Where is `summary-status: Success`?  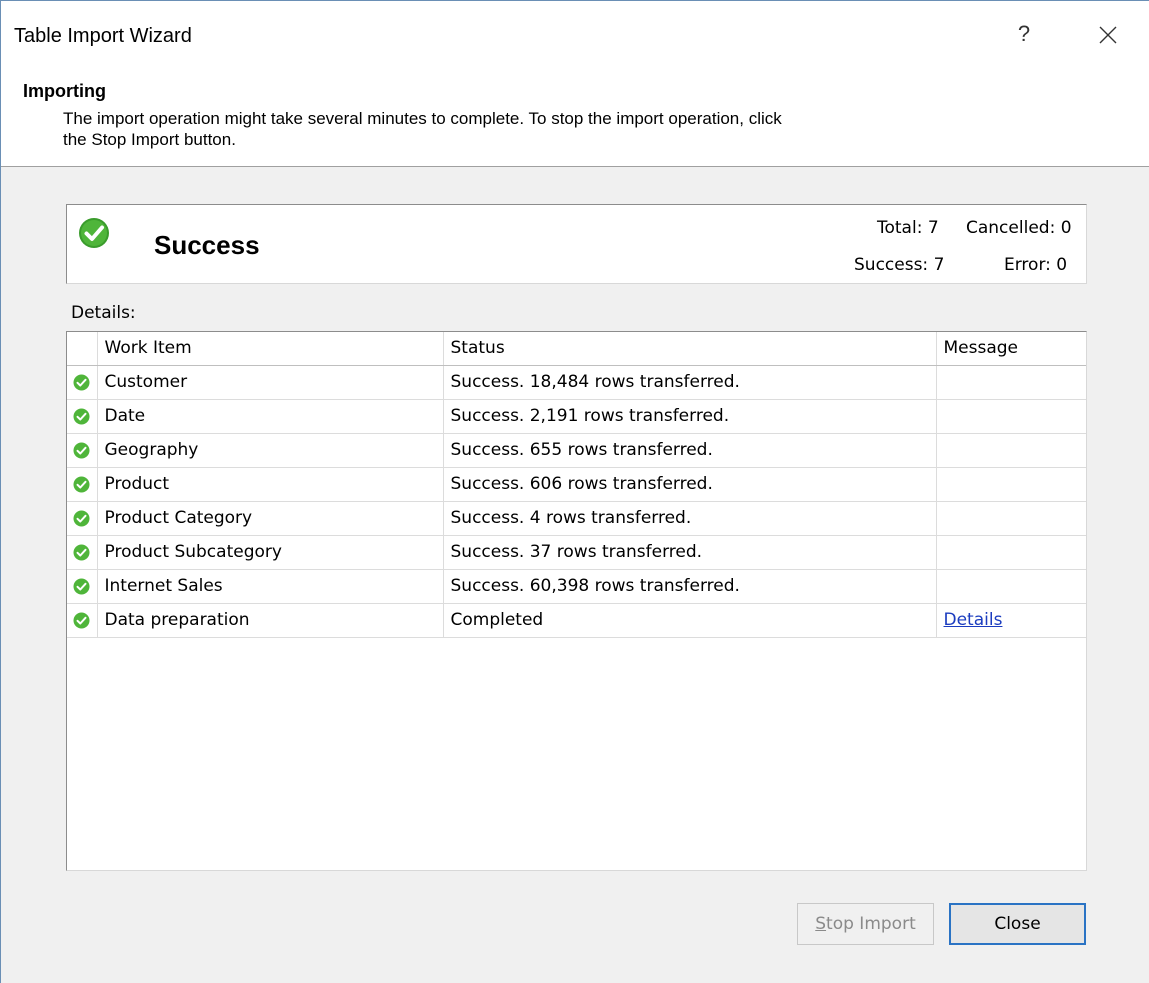
summary-status: Success is located at coordinates (207, 245).